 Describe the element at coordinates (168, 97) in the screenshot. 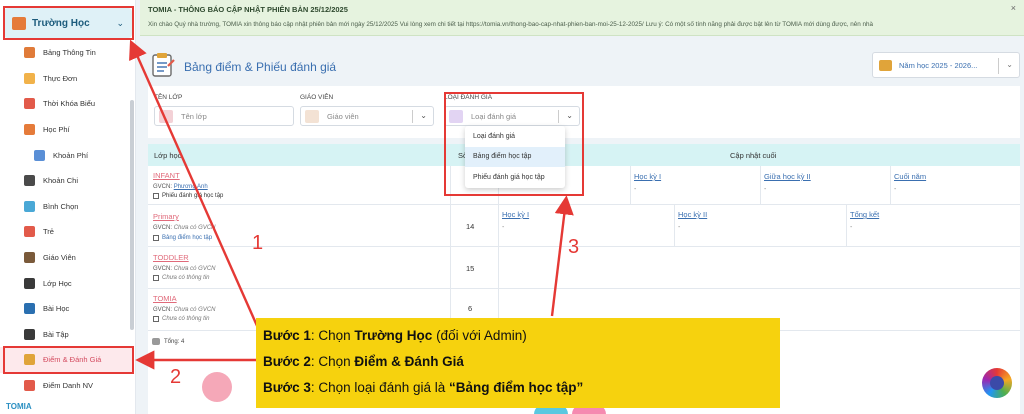

I see `class-filter-label: TÊN LỚP` at that location.